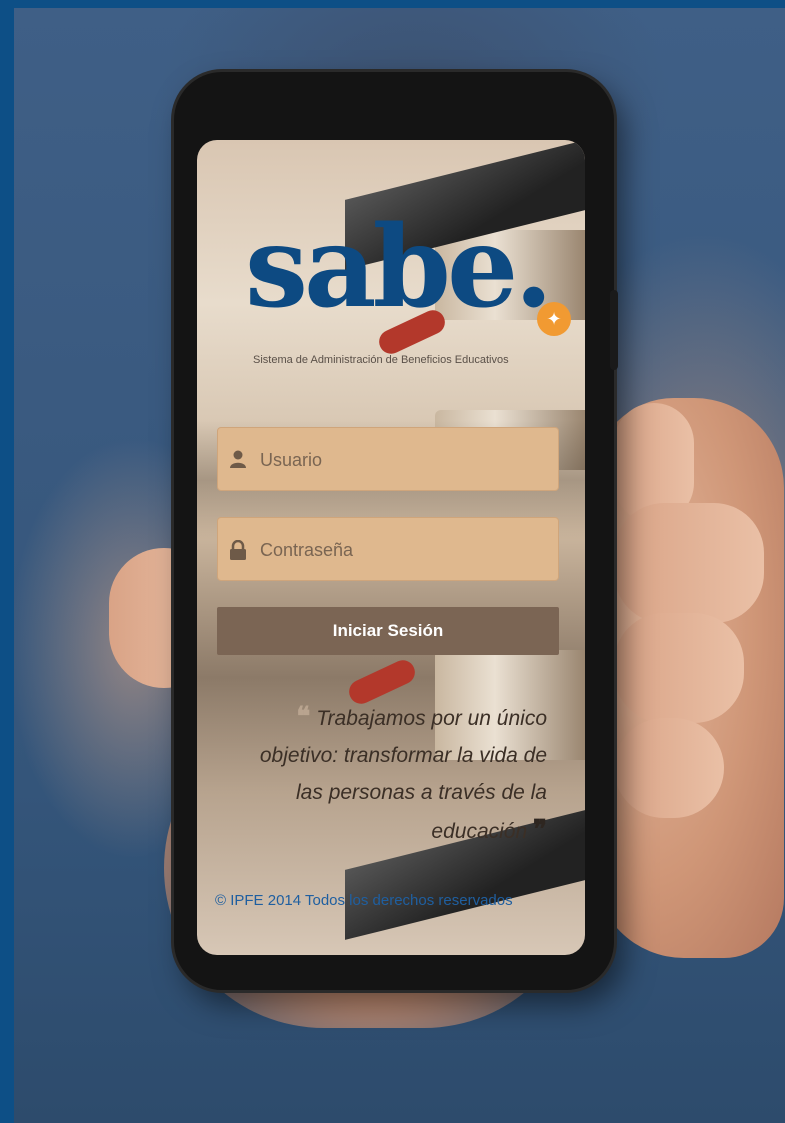  Describe the element at coordinates (238, 549) in the screenshot. I see `lock-icon` at that location.